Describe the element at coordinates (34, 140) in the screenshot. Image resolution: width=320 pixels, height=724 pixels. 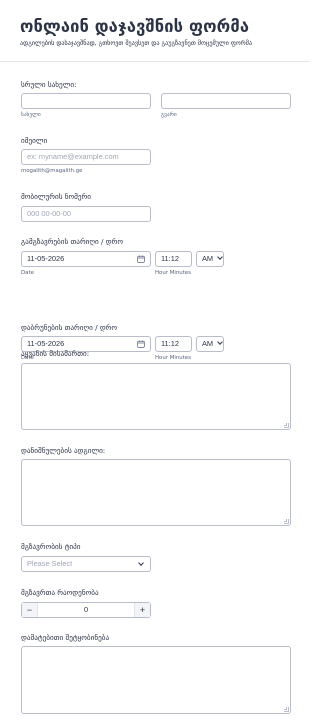
I see `email-label: იმეილი` at that location.